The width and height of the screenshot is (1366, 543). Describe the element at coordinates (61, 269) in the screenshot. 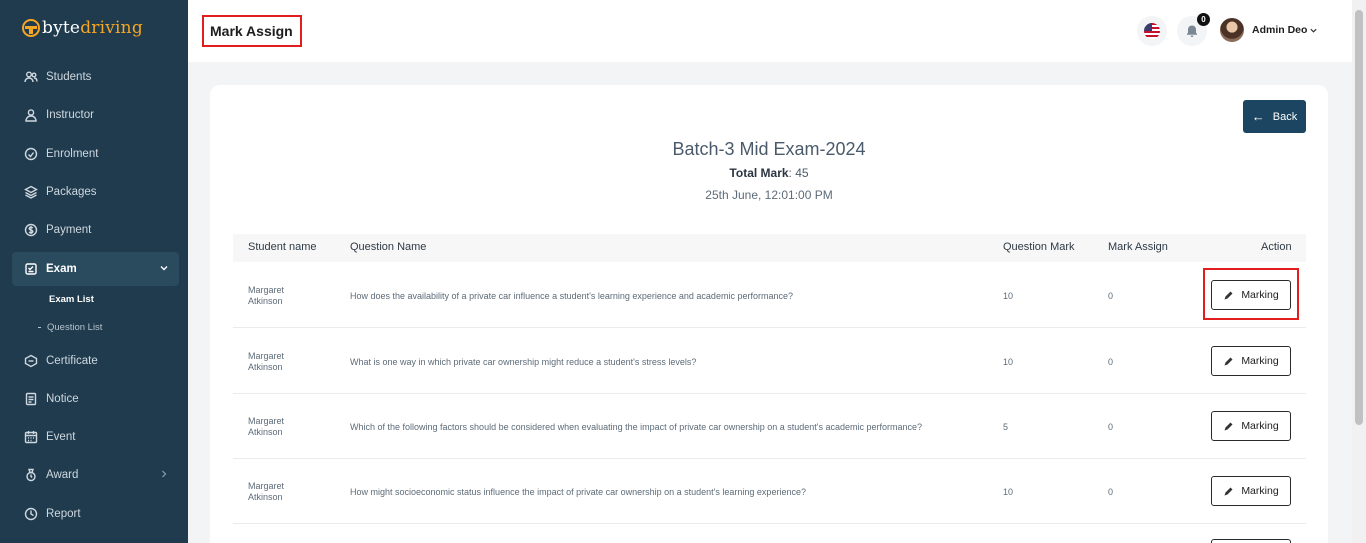

I see `sidebar-item-label: Exam` at that location.